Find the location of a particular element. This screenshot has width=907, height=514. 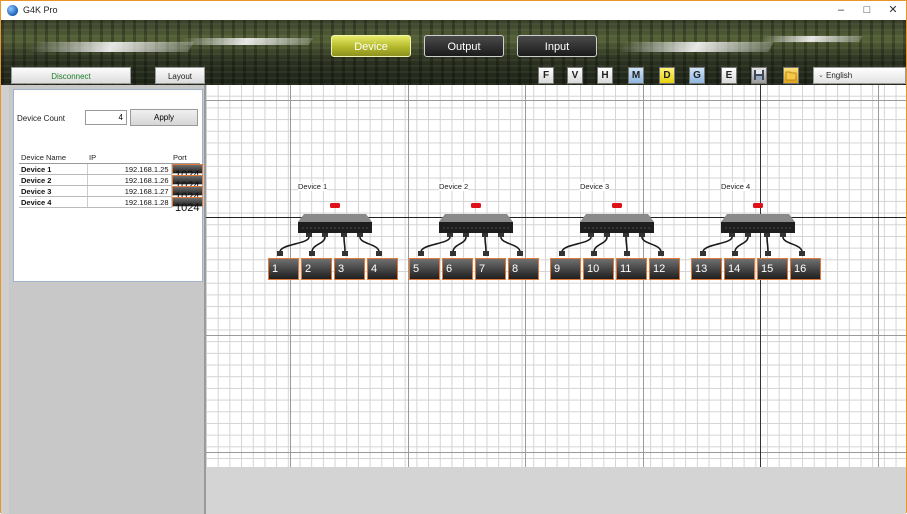

device-count-input: 4 is located at coordinates (106, 117).